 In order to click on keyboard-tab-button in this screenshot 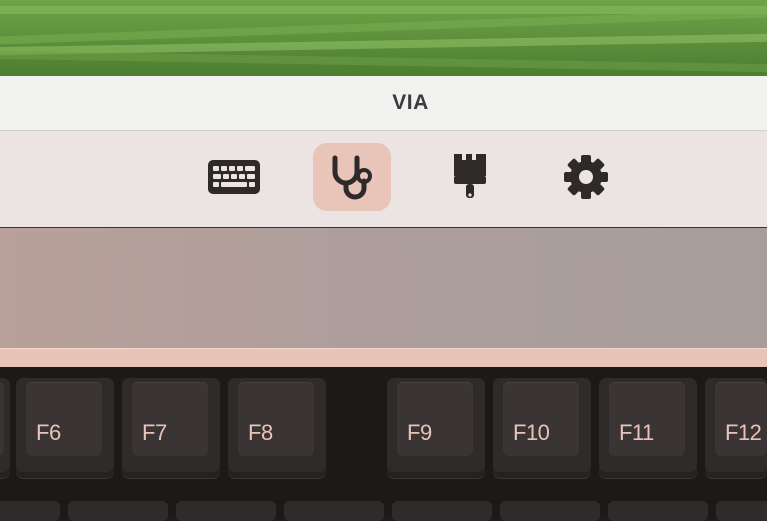, I will do `click(234, 177)`.